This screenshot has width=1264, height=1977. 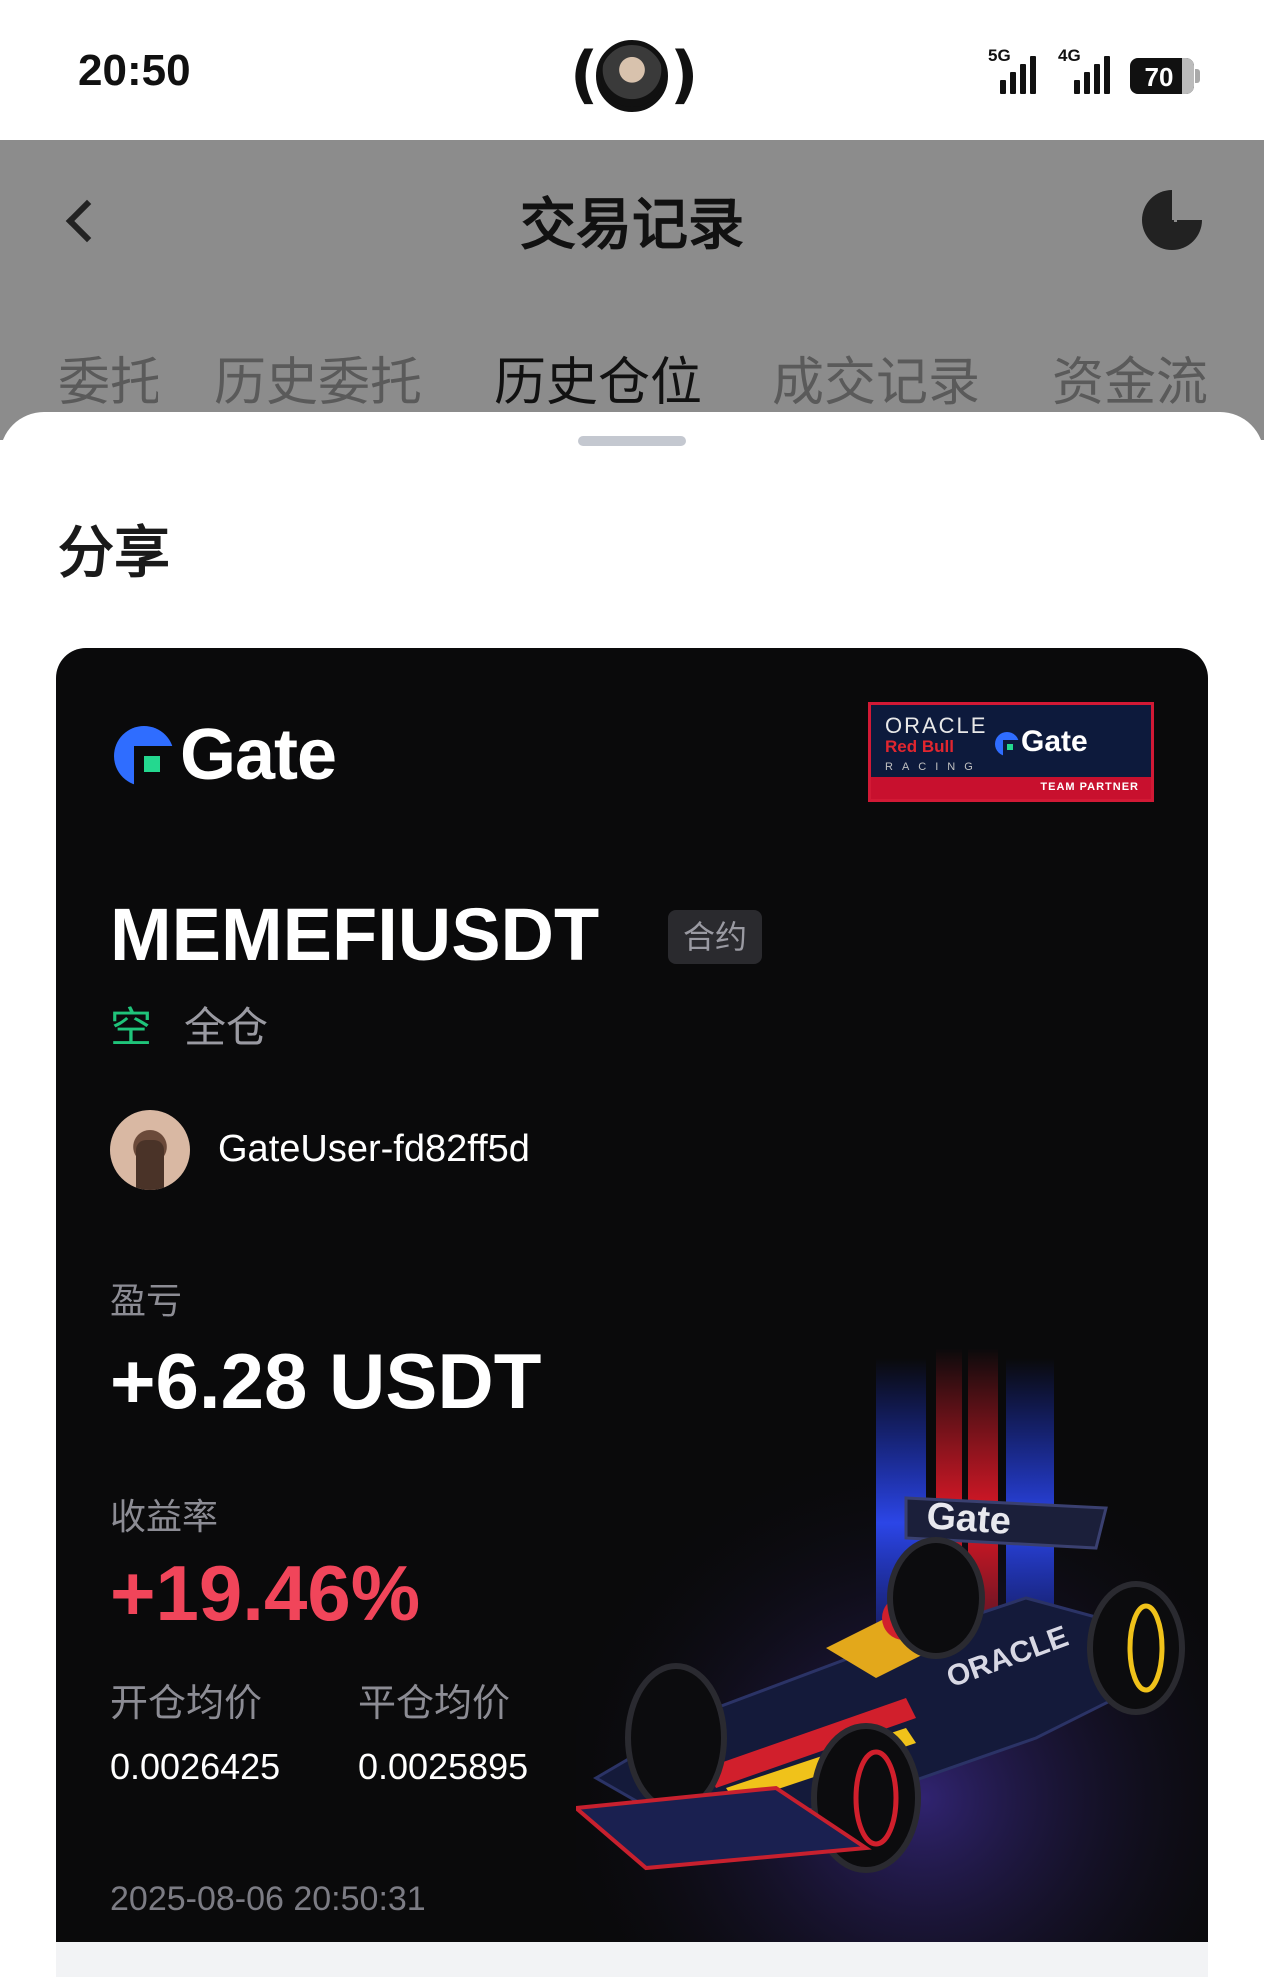 I want to click on clock: 20:50, so click(x=134, y=70).